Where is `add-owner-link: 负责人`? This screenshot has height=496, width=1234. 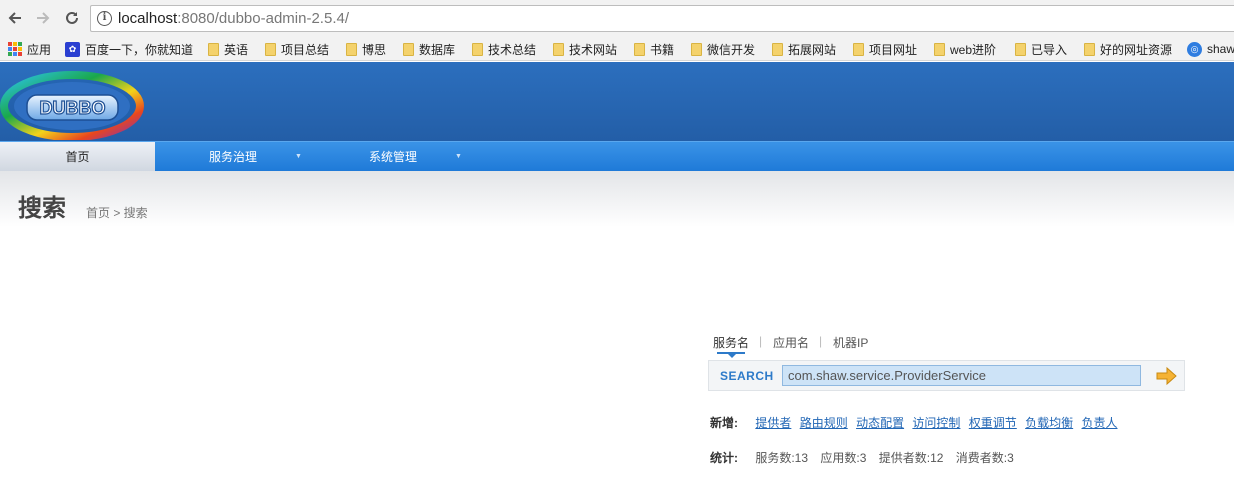 add-owner-link: 负责人 is located at coordinates (1100, 423).